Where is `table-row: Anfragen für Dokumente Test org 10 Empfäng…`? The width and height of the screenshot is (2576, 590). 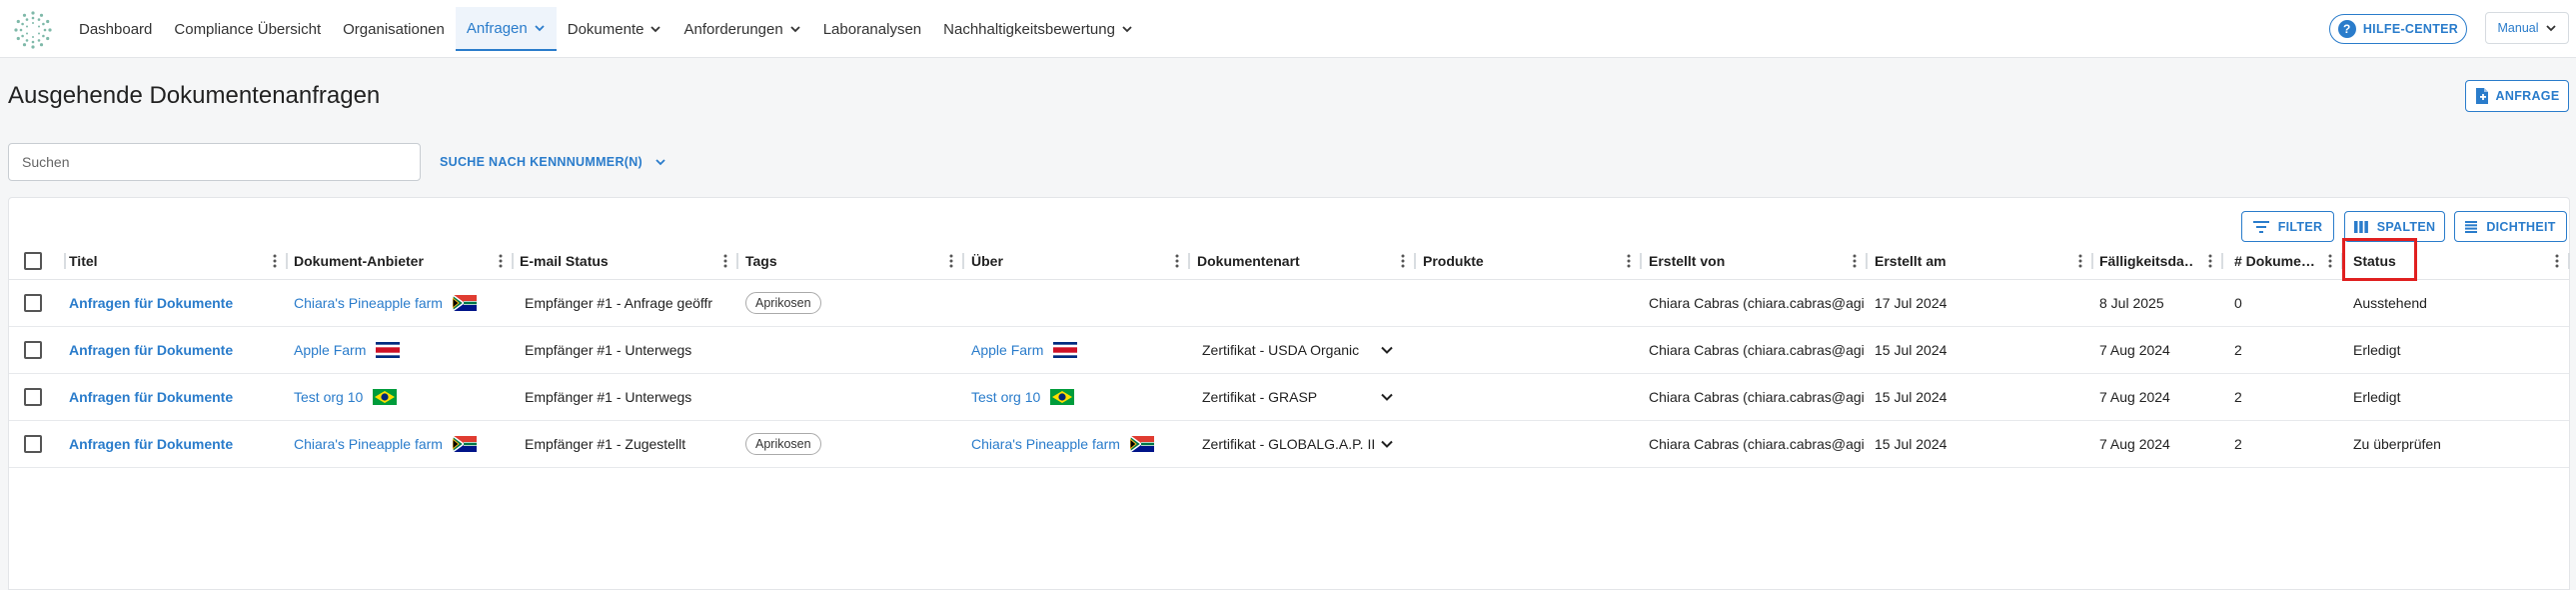 table-row: Anfragen für Dokumente Test org 10 Empfäng… is located at coordinates (1289, 397).